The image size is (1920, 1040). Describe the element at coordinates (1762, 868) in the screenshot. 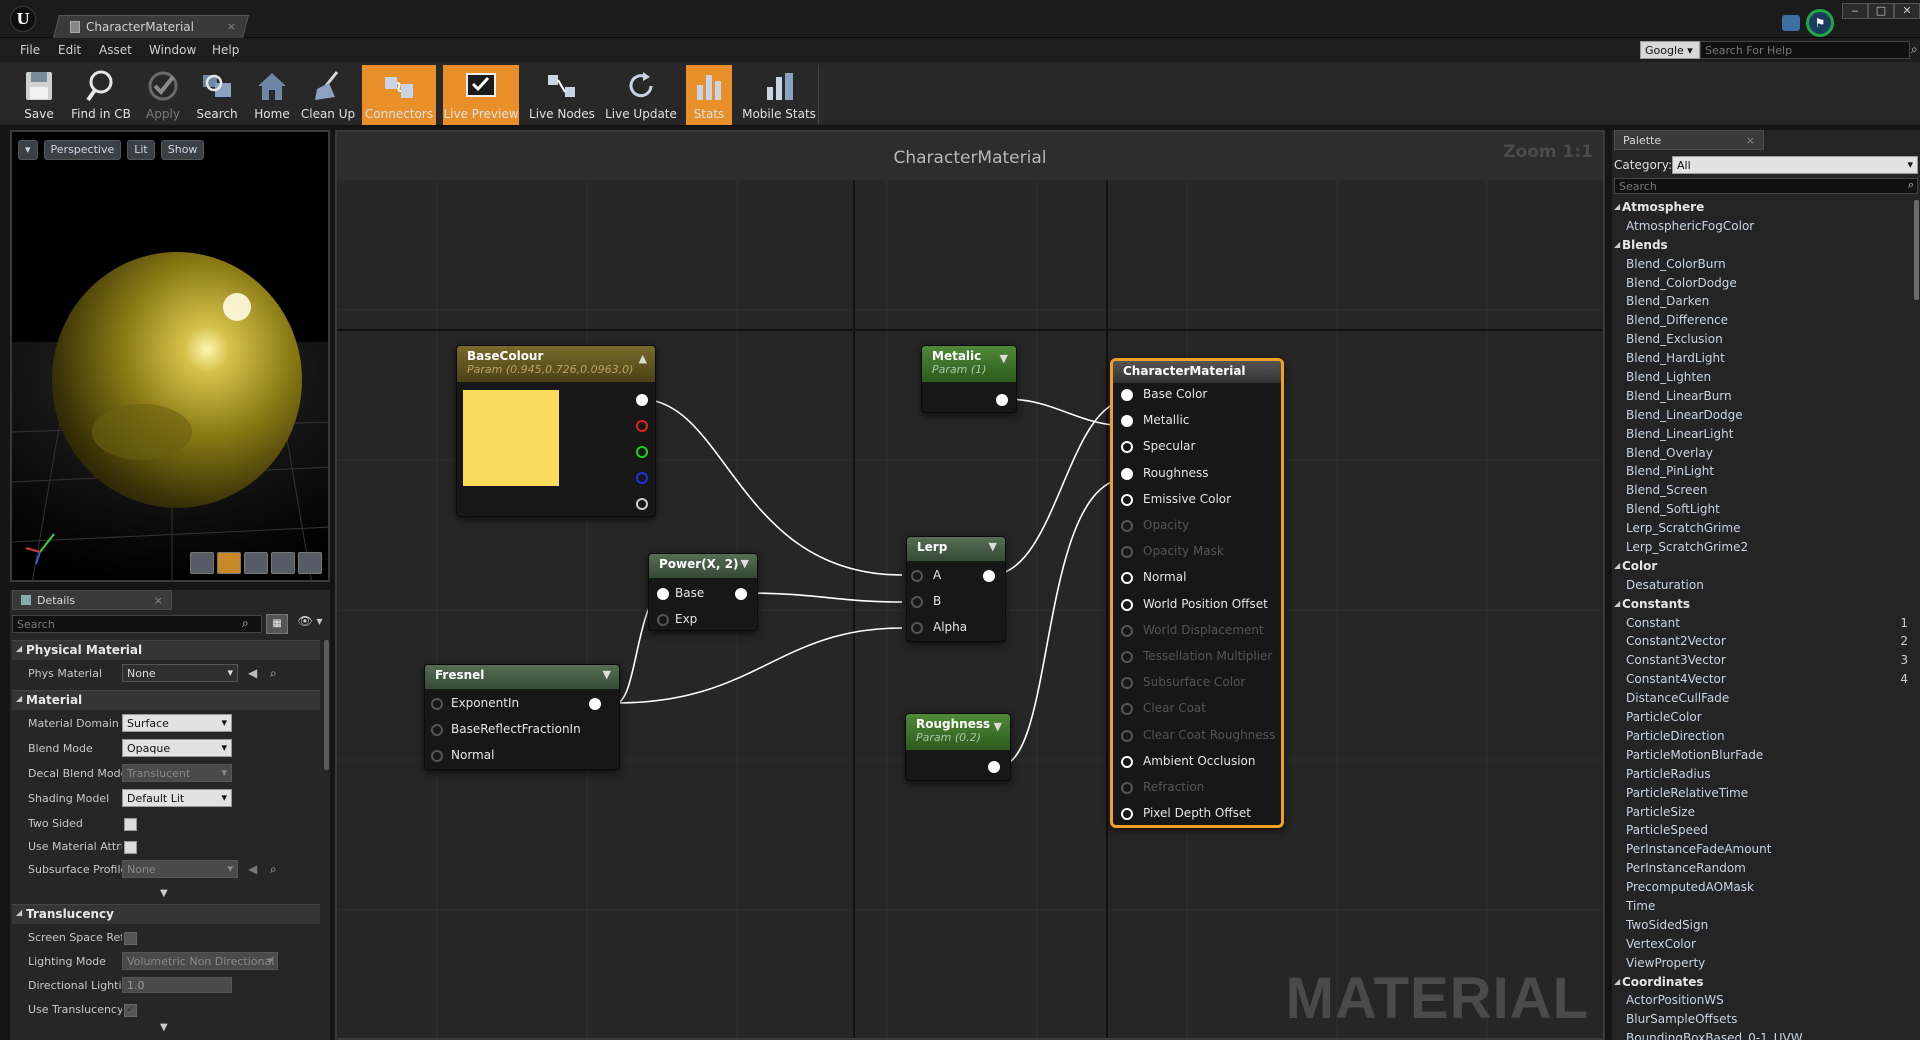

I see `palette-item: PerInstanceRandom` at that location.